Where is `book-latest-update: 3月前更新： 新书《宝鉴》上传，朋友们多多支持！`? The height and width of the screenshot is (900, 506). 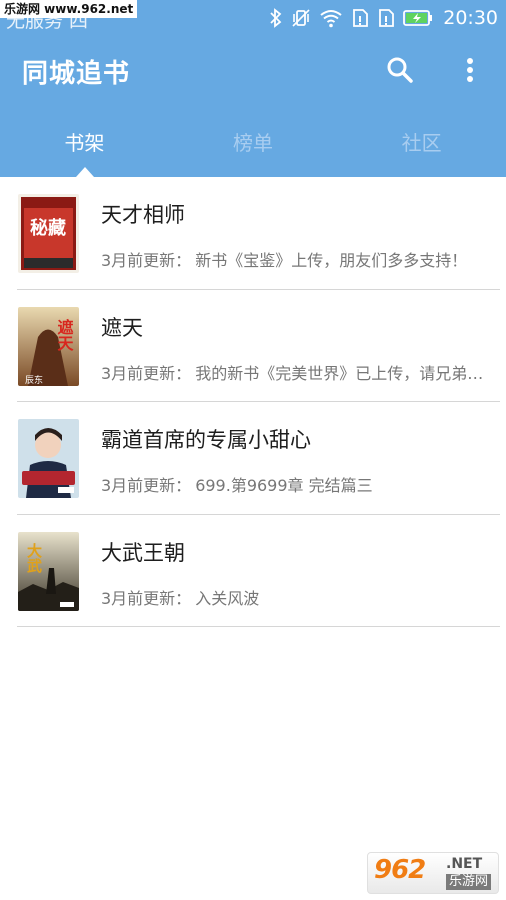 book-latest-update: 3月前更新： 新书《宝鉴》上传，朋友们多多支持！ is located at coordinates (298, 259).